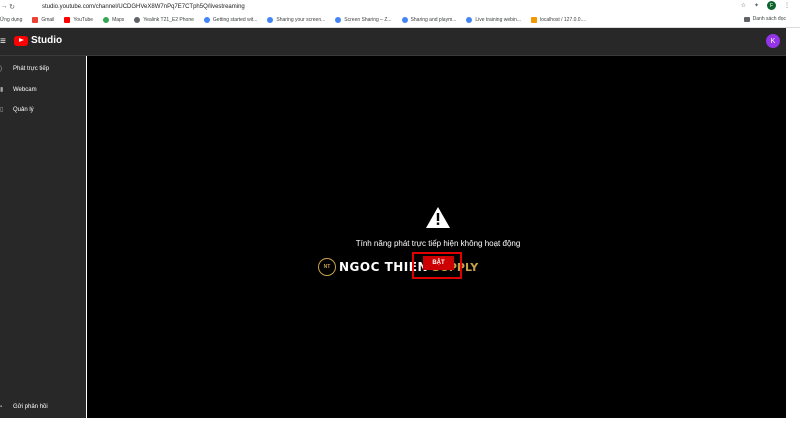 The image size is (800, 421). Describe the element at coordinates (327, 267) in the screenshot. I see `watermark-badge: NT` at that location.